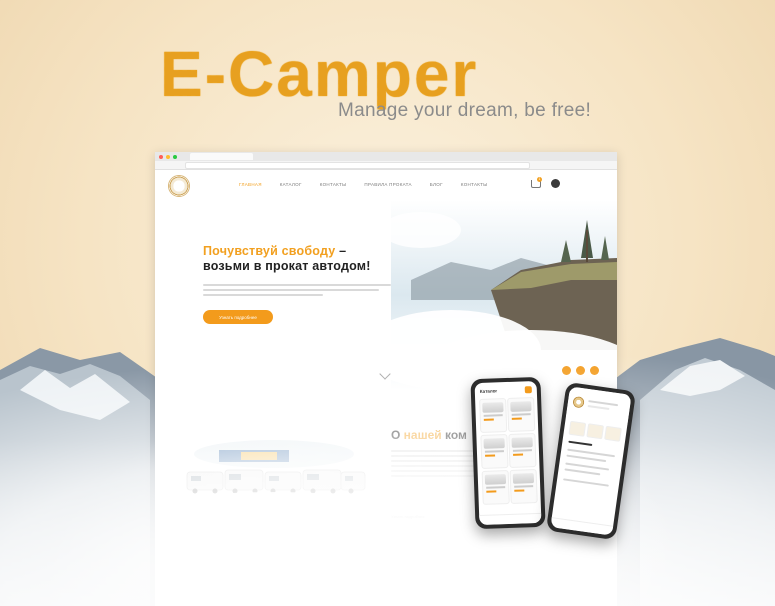  I want to click on browser-address-bar, so click(386, 165).